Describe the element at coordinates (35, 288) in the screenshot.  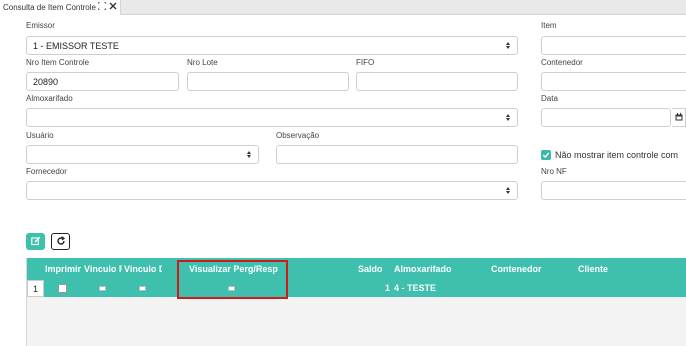
I see `row-number: 1` at that location.